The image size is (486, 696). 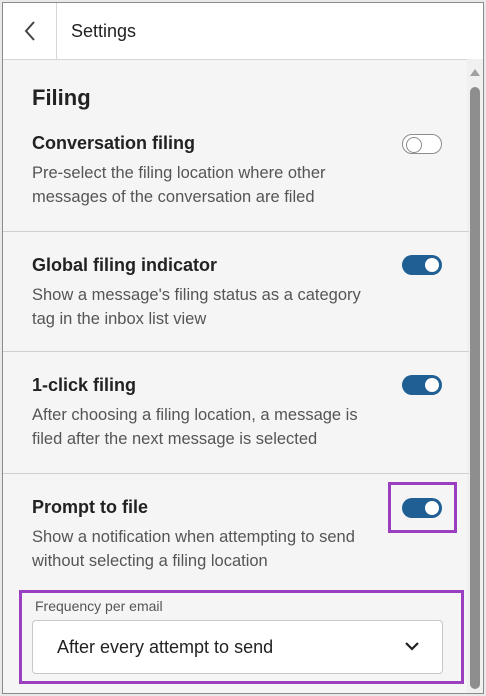 What do you see at coordinates (412, 646) in the screenshot?
I see `chevron-down-icon` at bounding box center [412, 646].